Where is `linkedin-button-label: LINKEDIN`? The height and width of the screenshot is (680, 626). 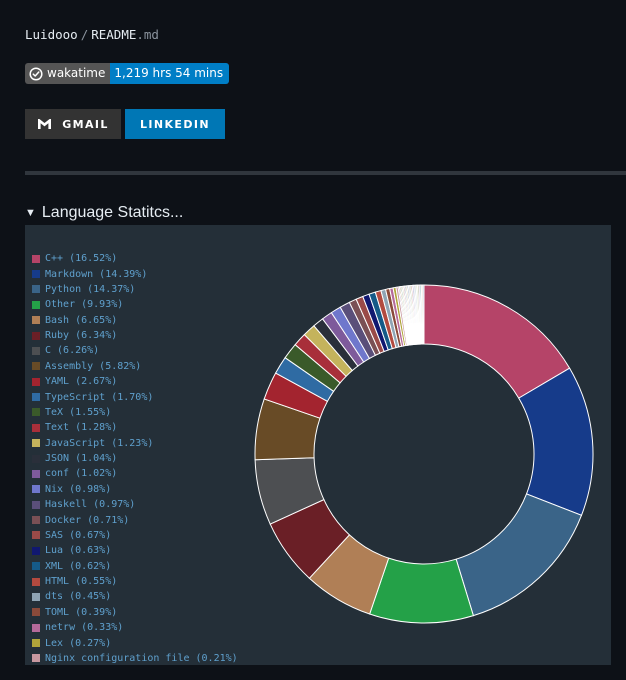 linkedin-button-label: LINKEDIN is located at coordinates (175, 124).